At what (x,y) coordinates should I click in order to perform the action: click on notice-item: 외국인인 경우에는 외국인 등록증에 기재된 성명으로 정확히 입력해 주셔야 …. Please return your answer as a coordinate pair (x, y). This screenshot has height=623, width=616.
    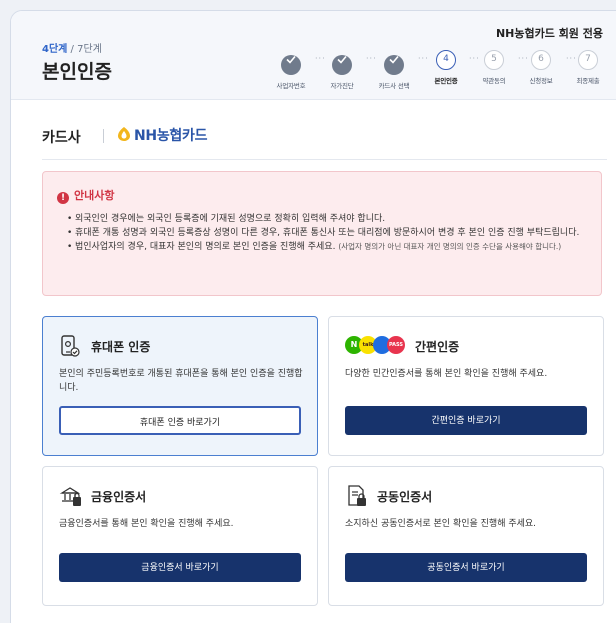
    Looking at the image, I should click on (327, 219).